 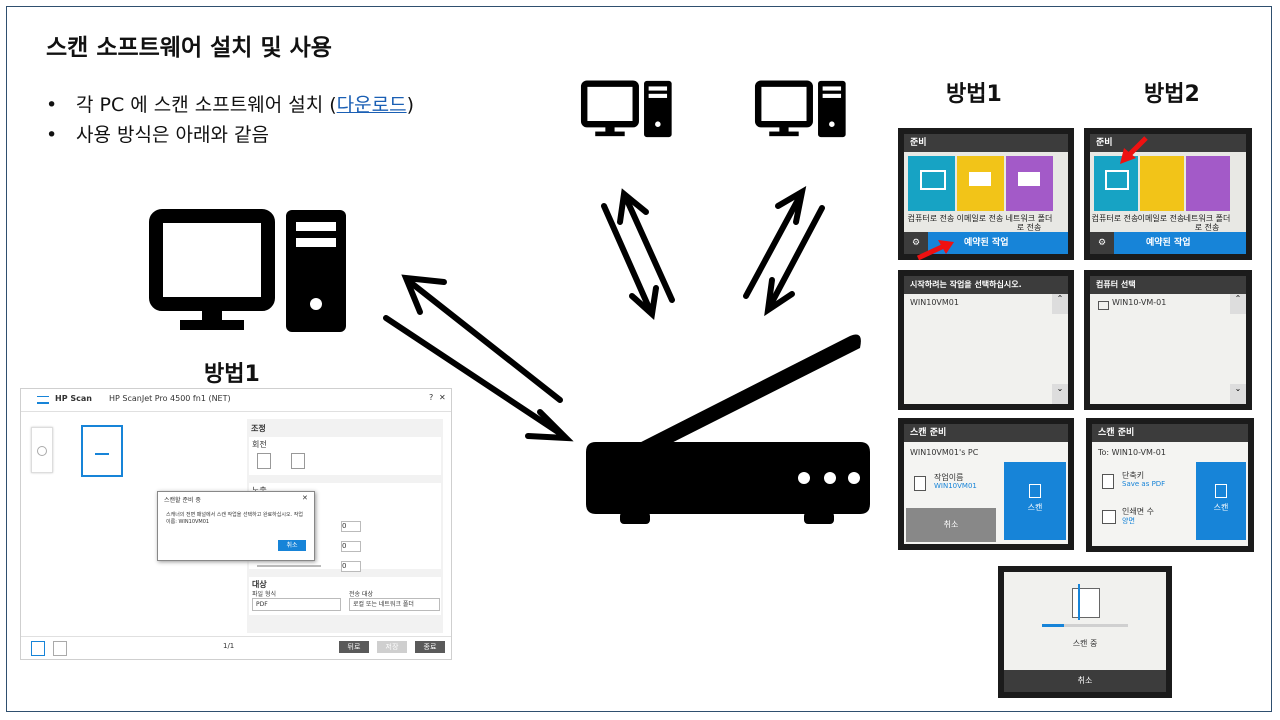 I want to click on printer-scanning: 스캔 중 취소, so click(x=1085, y=632).